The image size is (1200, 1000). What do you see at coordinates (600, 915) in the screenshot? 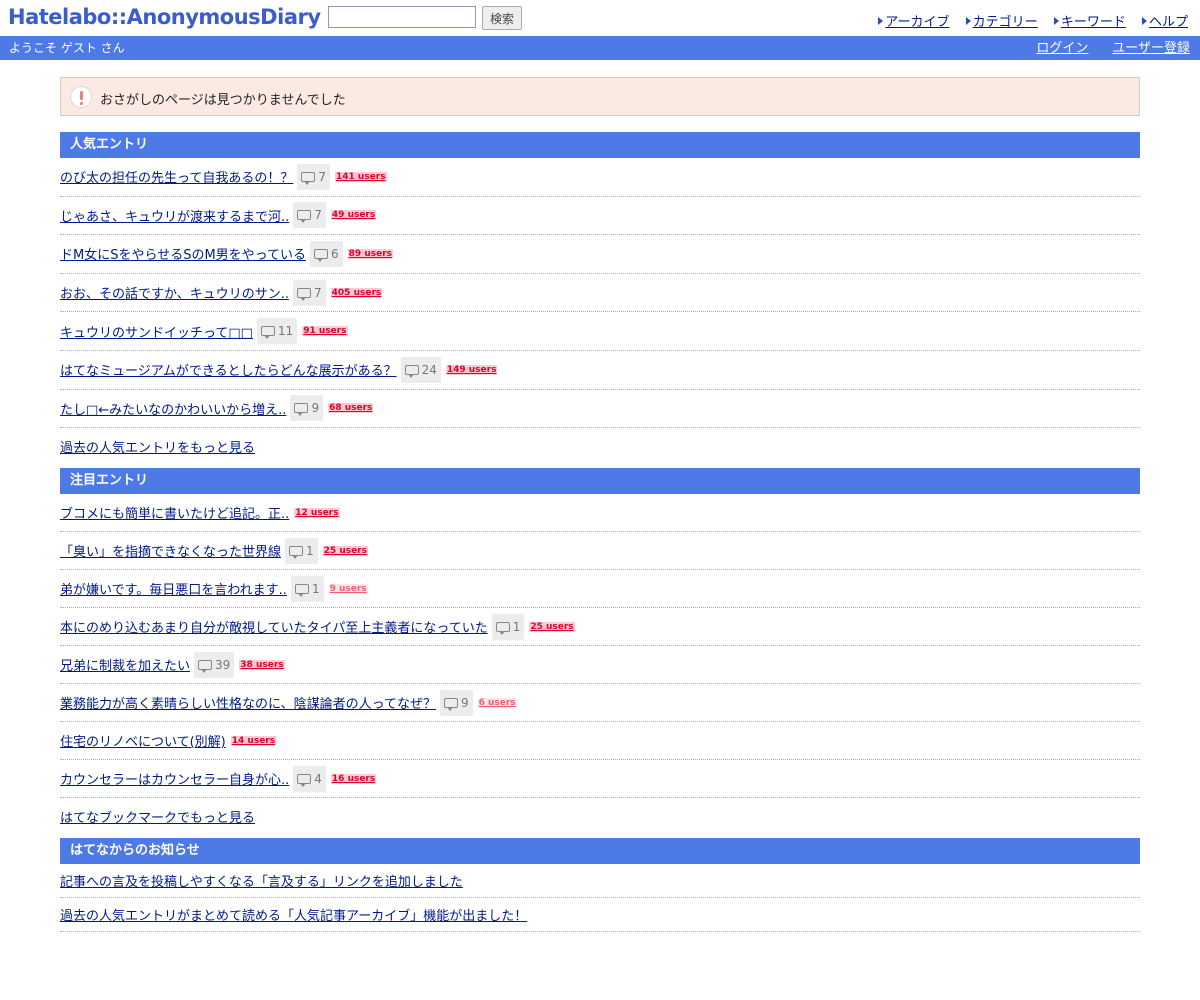
I see `entry-row: 過去の人気エントリがまとめて読める「人気記事アーカイブ」機能が出ました！` at bounding box center [600, 915].